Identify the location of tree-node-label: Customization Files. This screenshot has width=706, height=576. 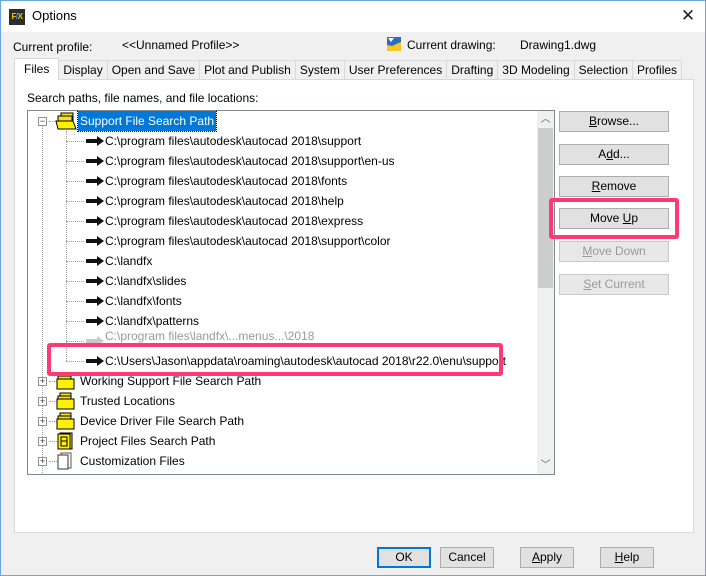
(132, 461).